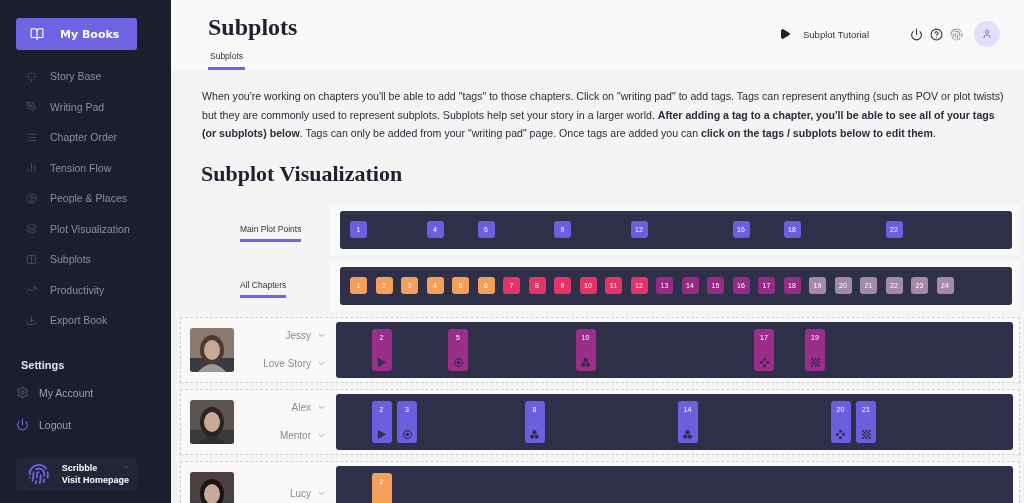 The height and width of the screenshot is (503, 1024). What do you see at coordinates (305, 335) in the screenshot?
I see `character-select: Jessy` at bounding box center [305, 335].